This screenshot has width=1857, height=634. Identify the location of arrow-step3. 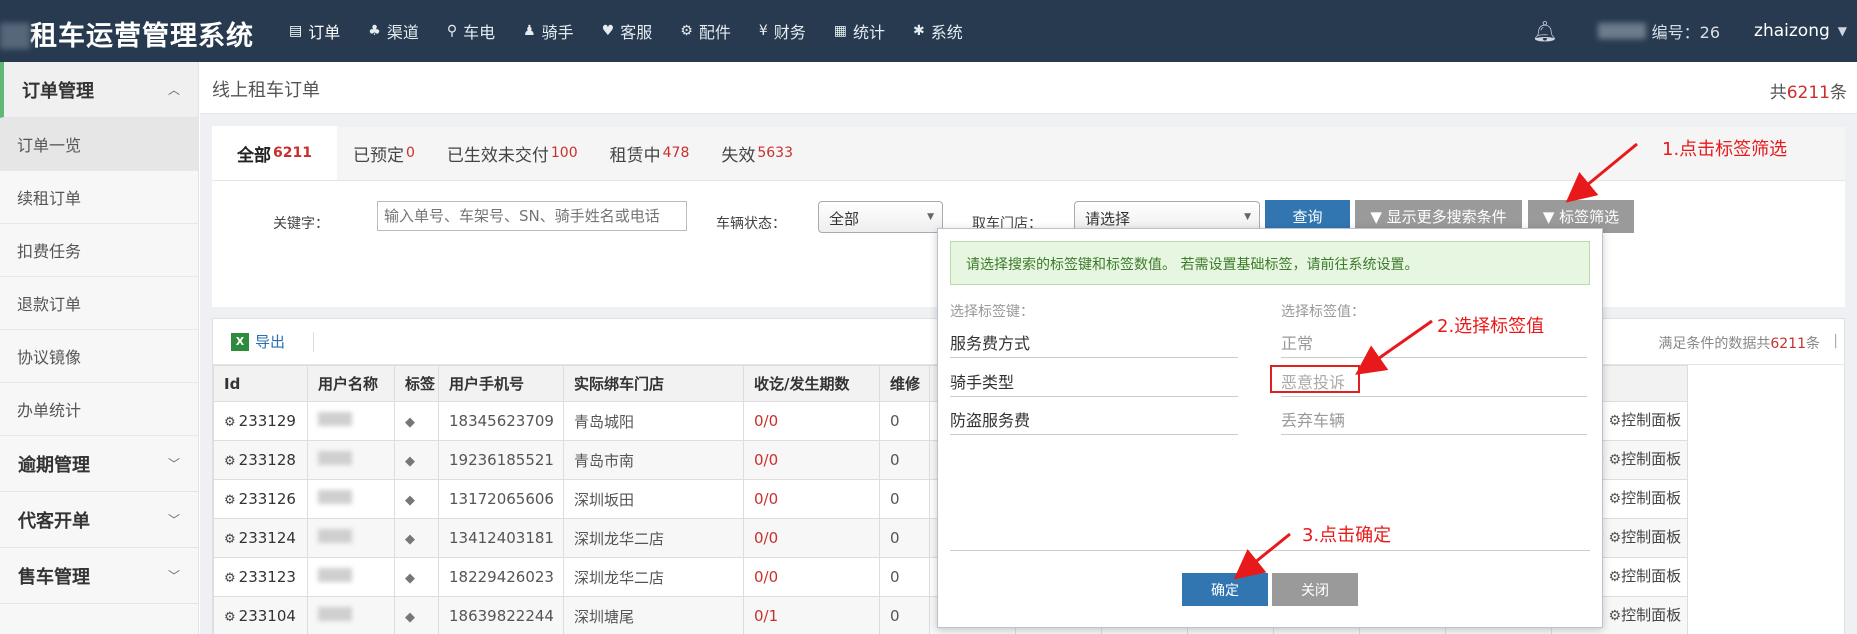
(1262, 556).